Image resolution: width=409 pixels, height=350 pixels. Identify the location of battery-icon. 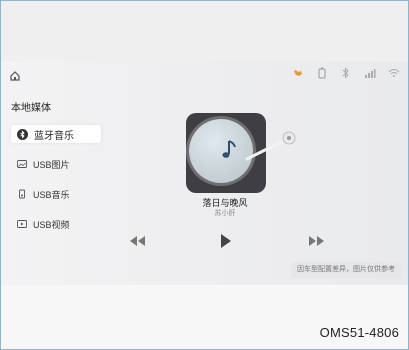
(322, 73).